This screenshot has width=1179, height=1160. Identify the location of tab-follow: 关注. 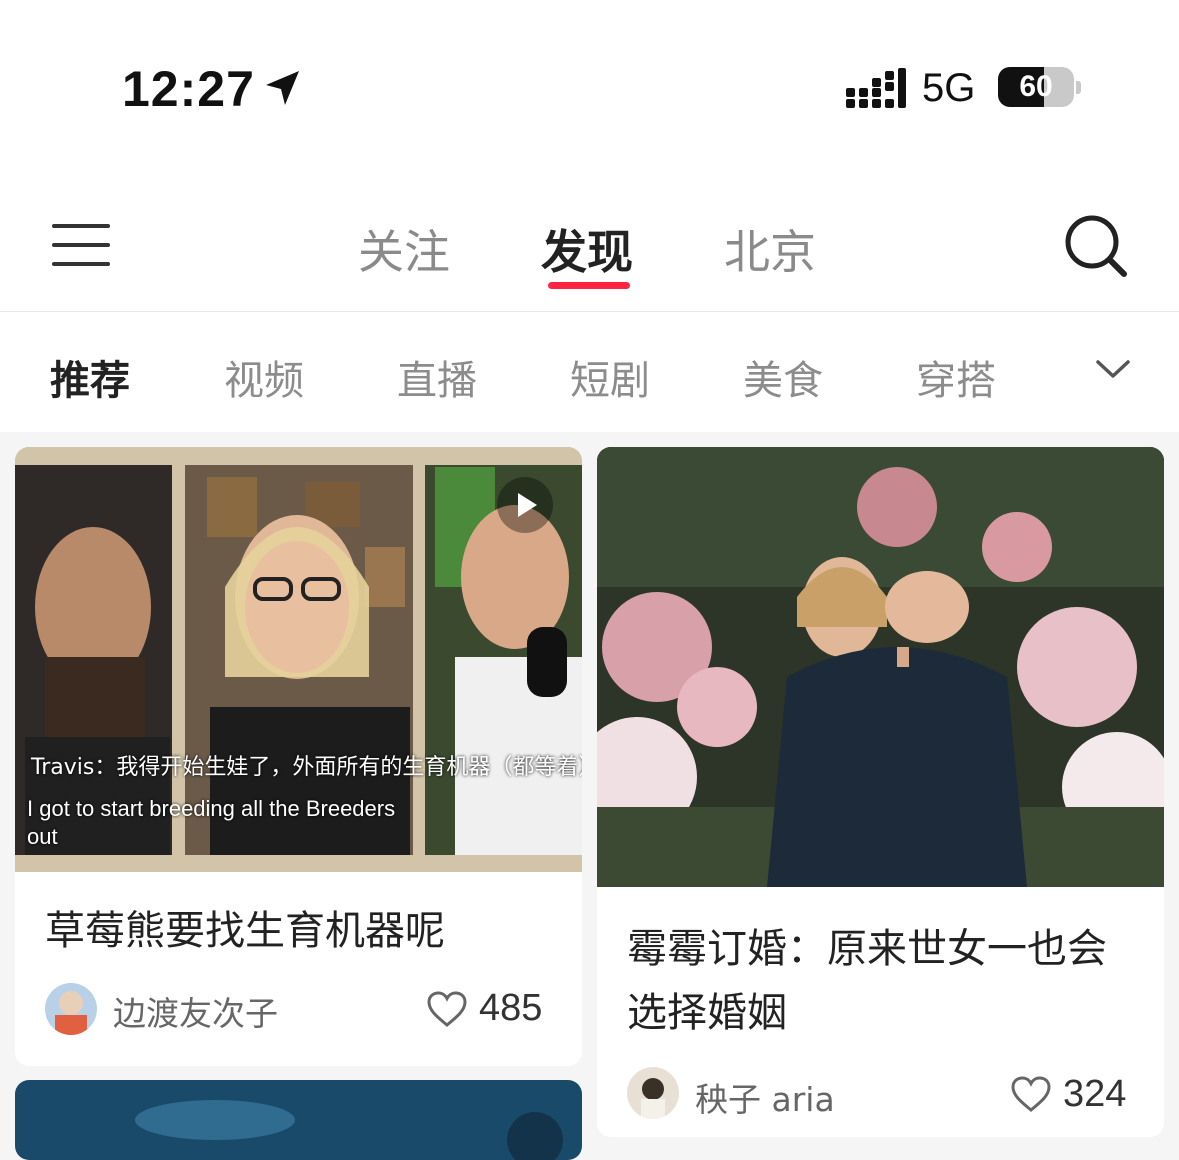
(404, 249).